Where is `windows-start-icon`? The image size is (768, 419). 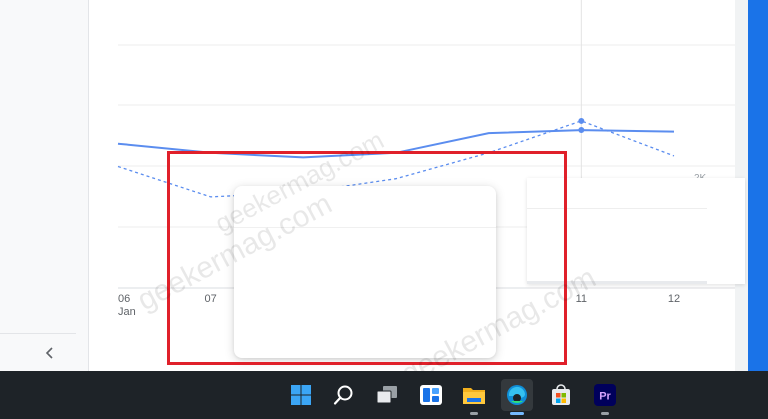 windows-start-icon is located at coordinates (301, 395).